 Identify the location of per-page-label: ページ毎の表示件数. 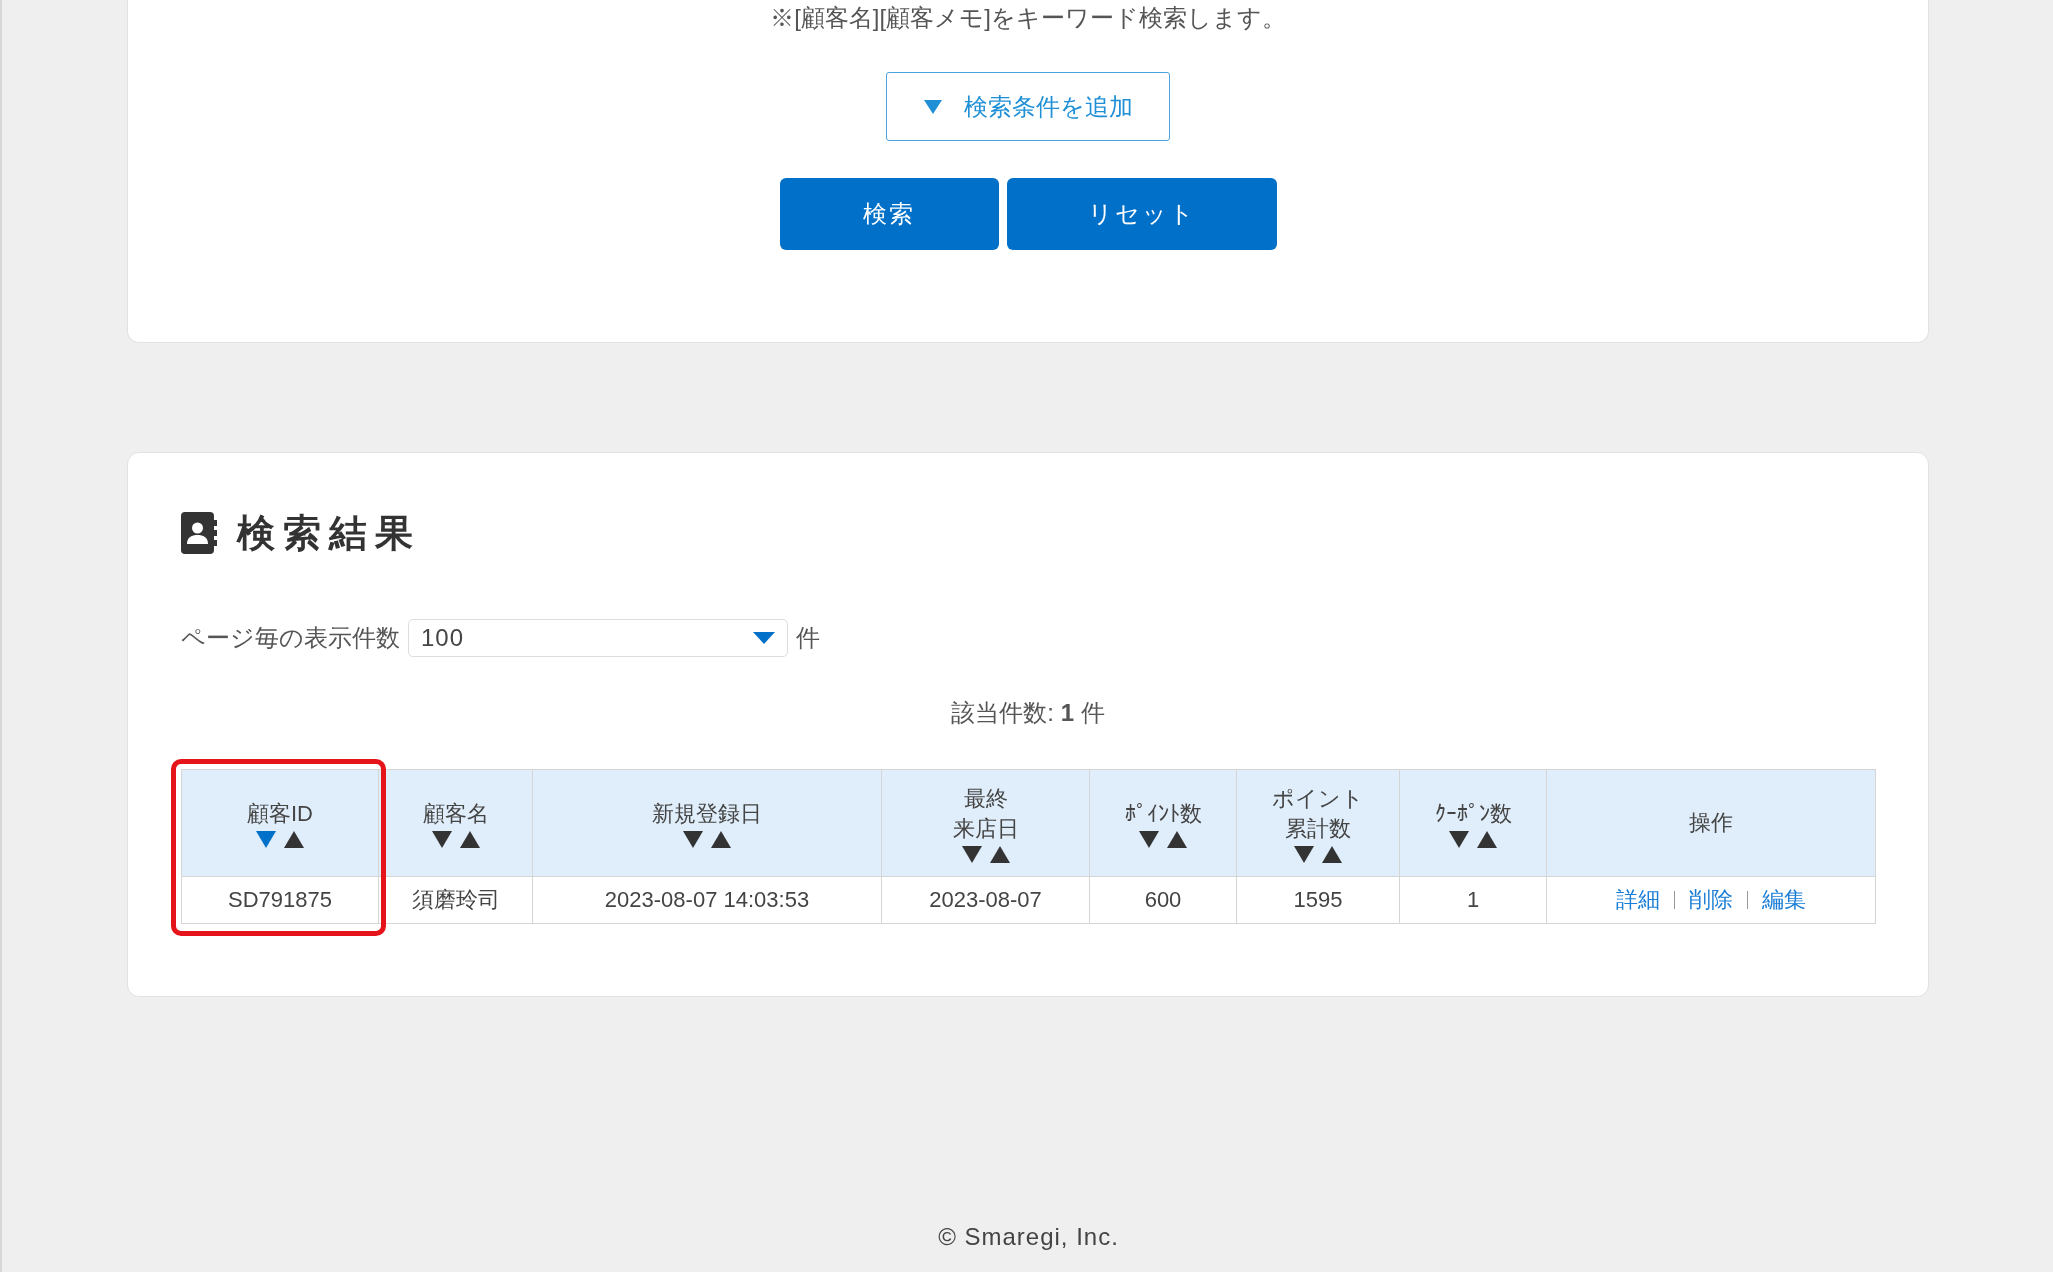
(290, 638).